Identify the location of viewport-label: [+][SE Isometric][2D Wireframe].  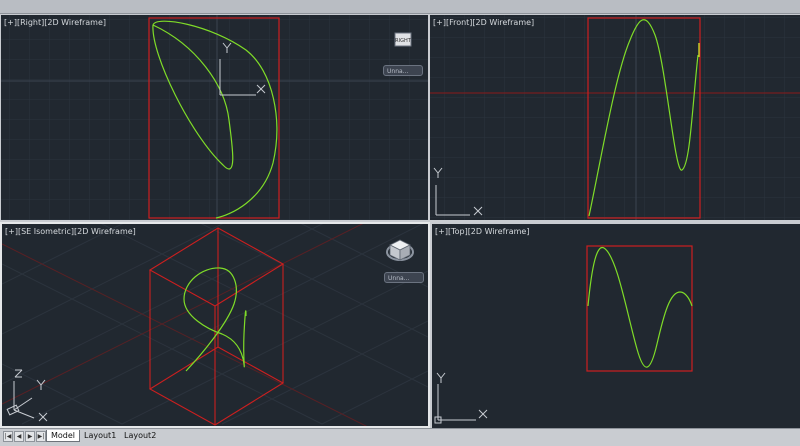
(70, 232).